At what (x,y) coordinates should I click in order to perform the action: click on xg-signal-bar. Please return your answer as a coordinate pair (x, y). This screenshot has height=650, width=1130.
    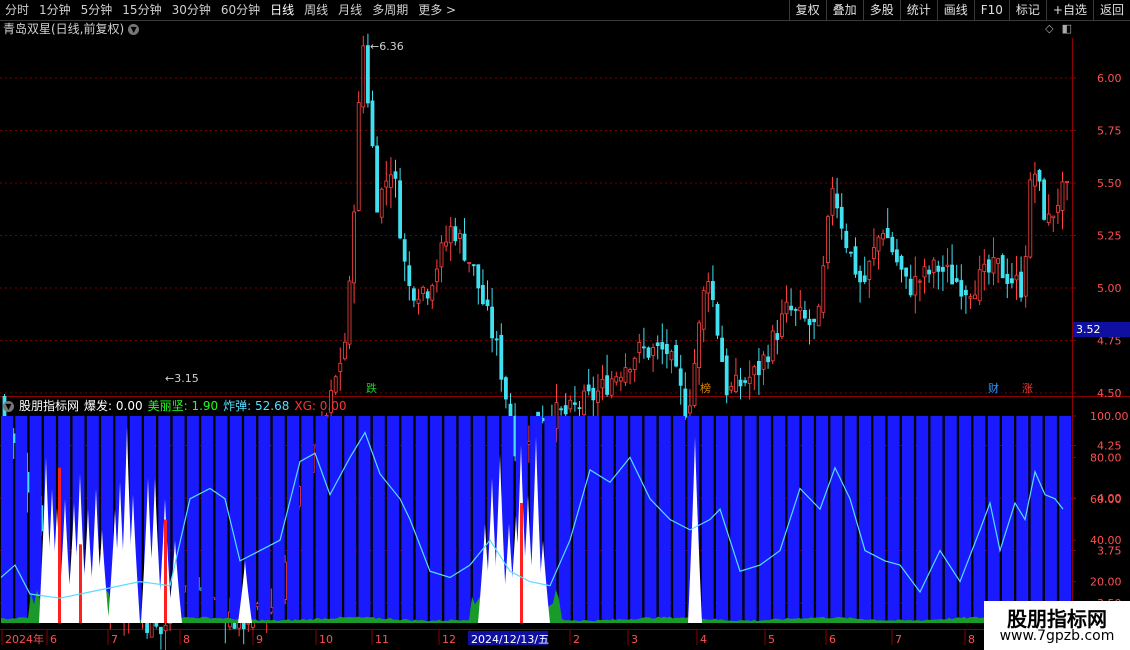
    Looking at the image, I should click on (80, 583).